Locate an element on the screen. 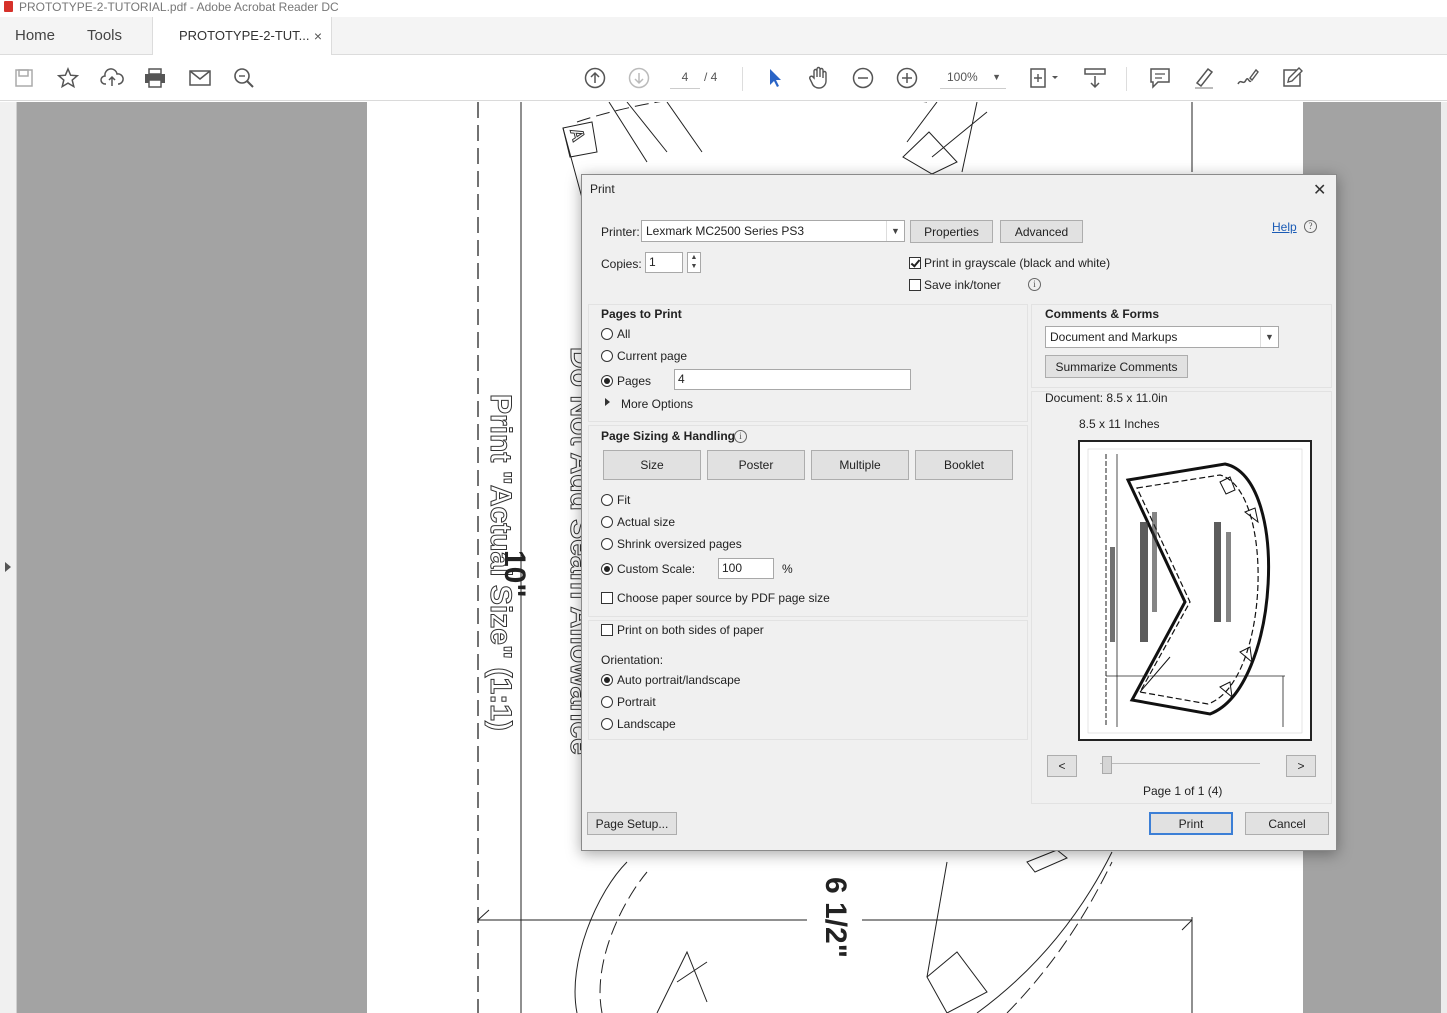  page-up-icon is located at coordinates (595, 78).